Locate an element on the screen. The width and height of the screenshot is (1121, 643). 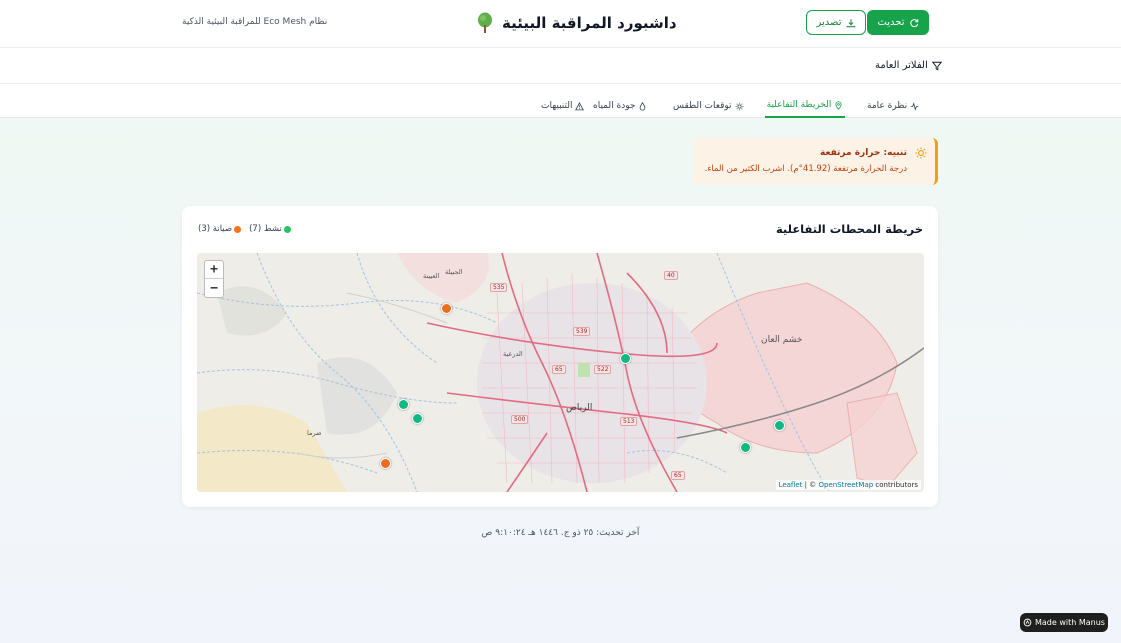
filter-icon is located at coordinates (936, 65).